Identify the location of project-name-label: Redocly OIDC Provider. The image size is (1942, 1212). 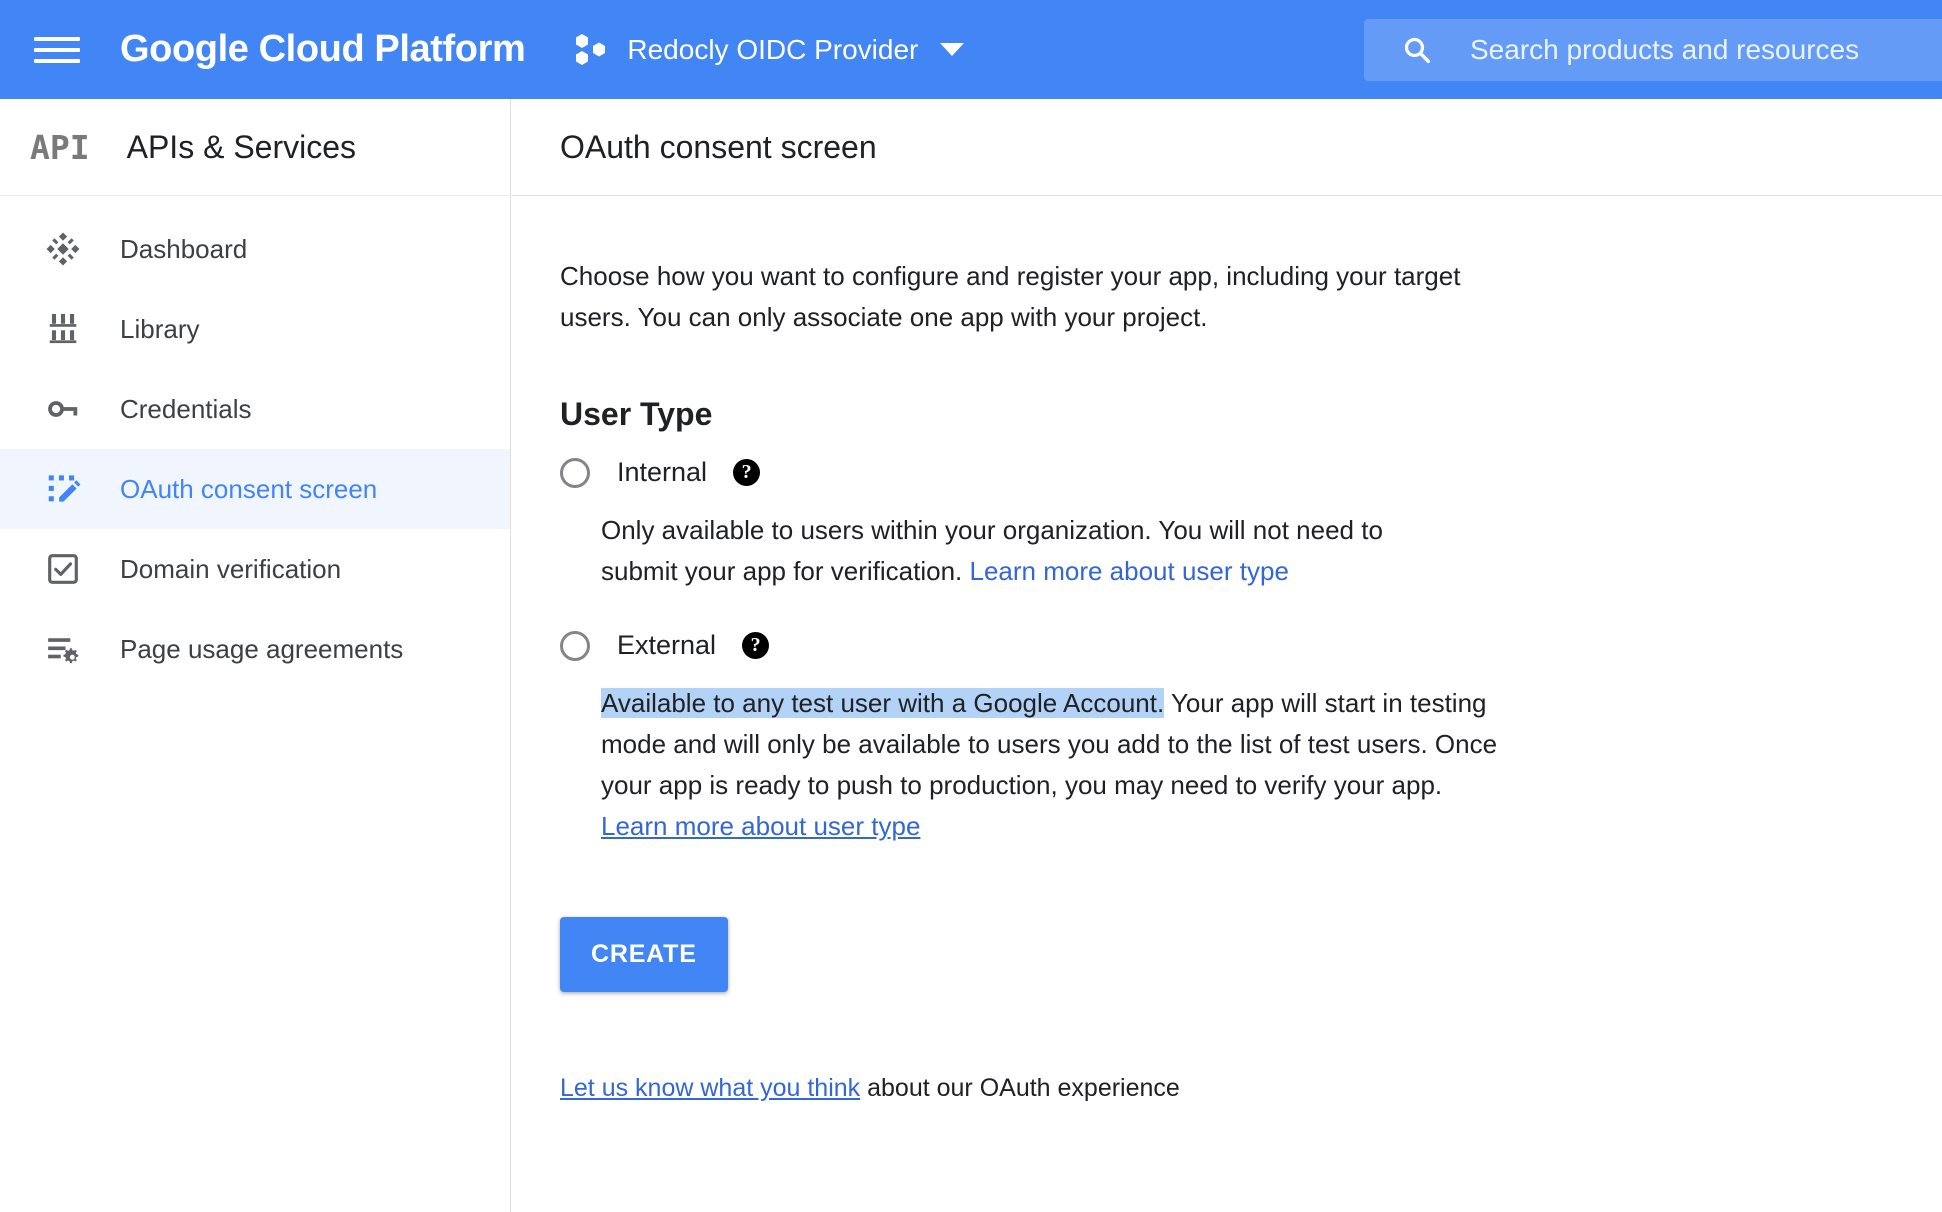
(773, 49).